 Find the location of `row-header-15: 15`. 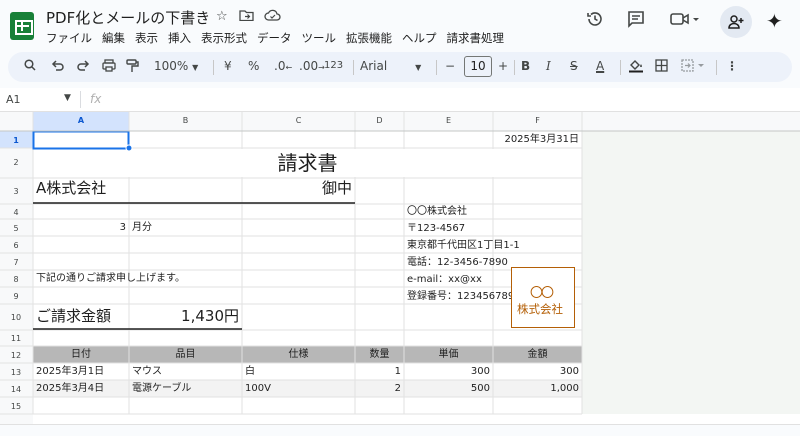

row-header-15: 15 is located at coordinates (16, 406).